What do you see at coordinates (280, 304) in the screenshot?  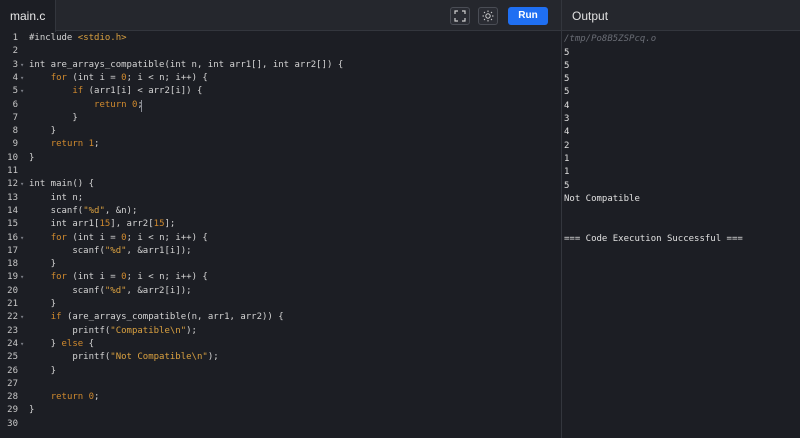 I see `code-line: 21 }` at bounding box center [280, 304].